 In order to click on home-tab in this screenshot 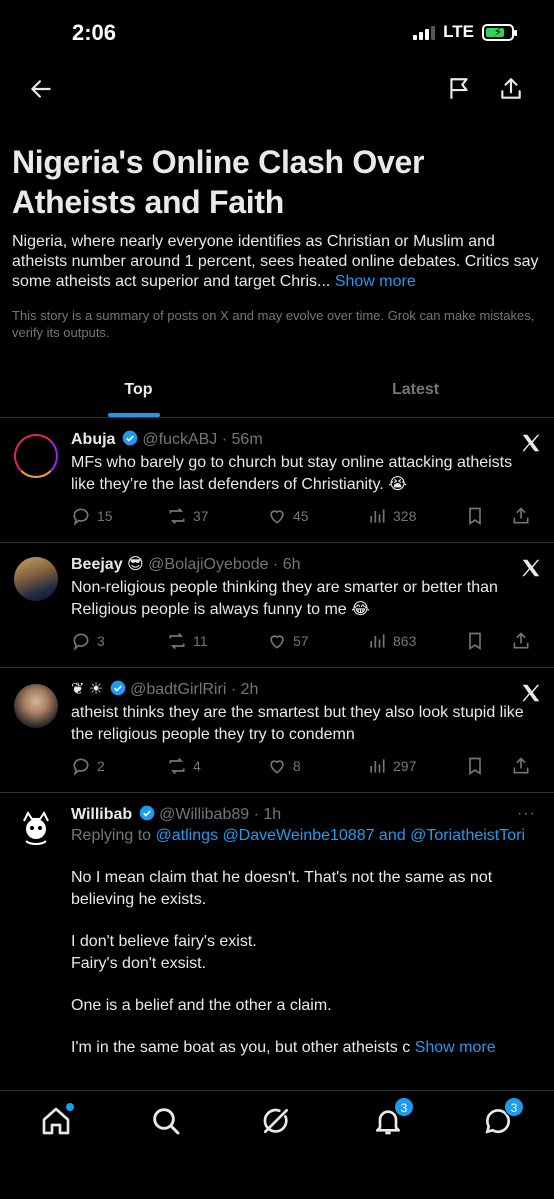, I will do `click(58, 1122)`.